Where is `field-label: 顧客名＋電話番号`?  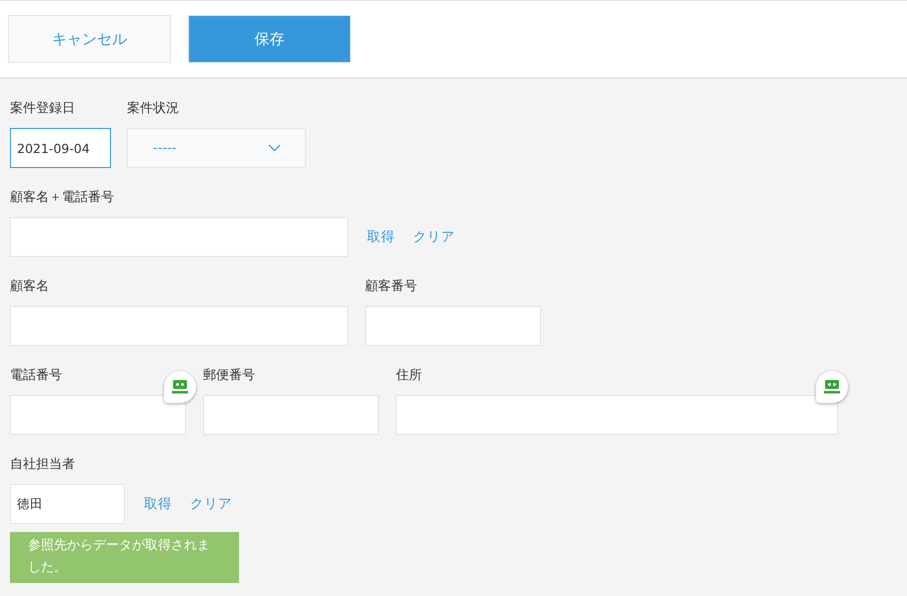
field-label: 顧客名＋電話番号 is located at coordinates (62, 198).